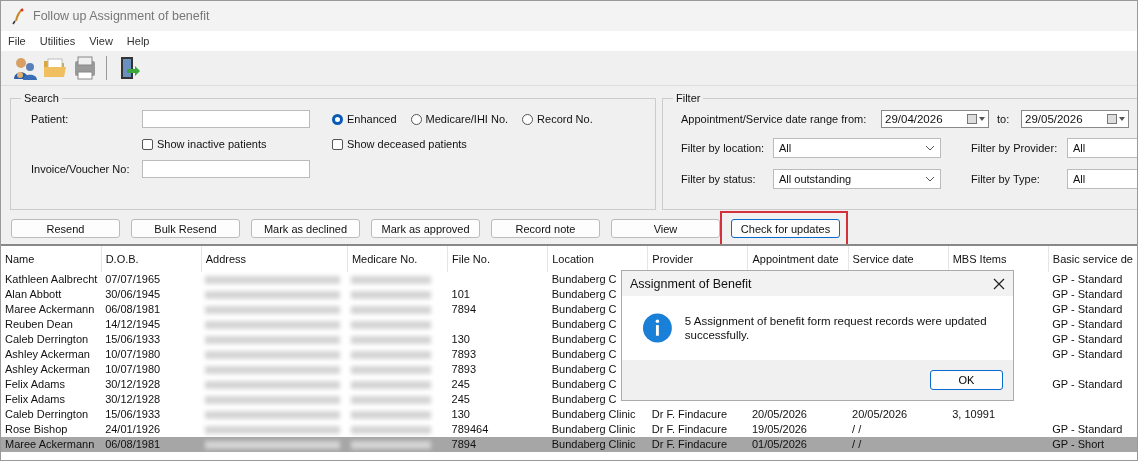  What do you see at coordinates (133, 339) in the screenshot?
I see `table-cell: 15/06/1933` at bounding box center [133, 339].